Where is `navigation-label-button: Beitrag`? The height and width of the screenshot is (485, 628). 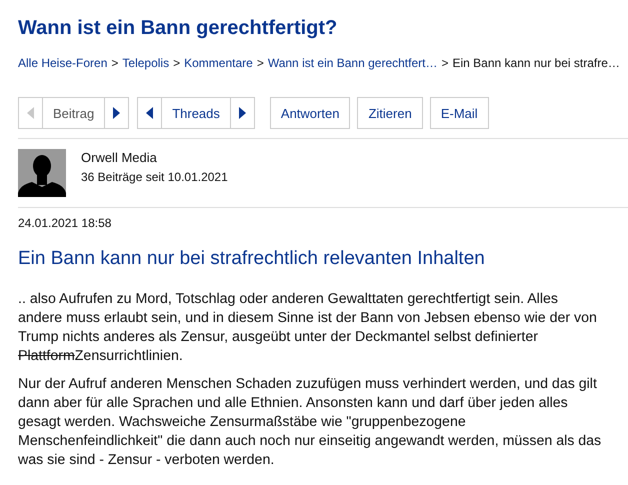 navigation-label-button: Beitrag is located at coordinates (74, 113).